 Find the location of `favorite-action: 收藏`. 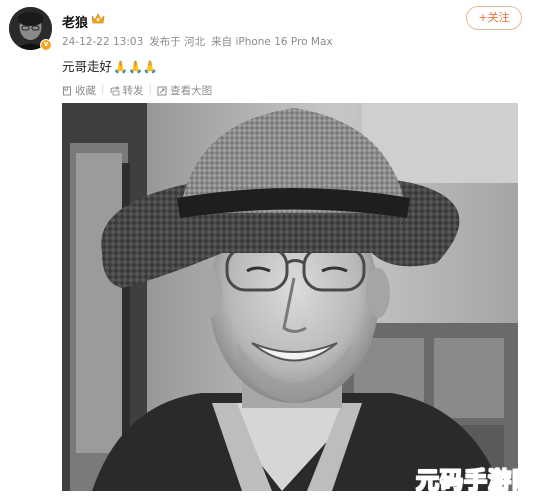

favorite-action: 收藏 is located at coordinates (79, 90).